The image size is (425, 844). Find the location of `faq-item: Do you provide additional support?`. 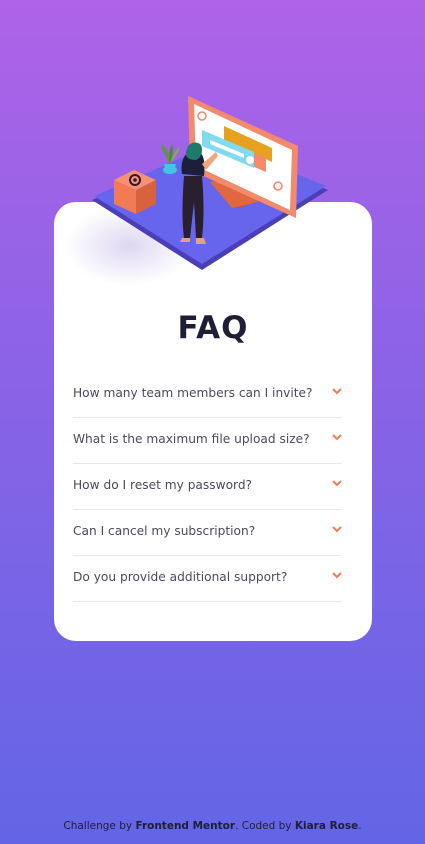

faq-item: Do you provide additional support? is located at coordinates (207, 579).